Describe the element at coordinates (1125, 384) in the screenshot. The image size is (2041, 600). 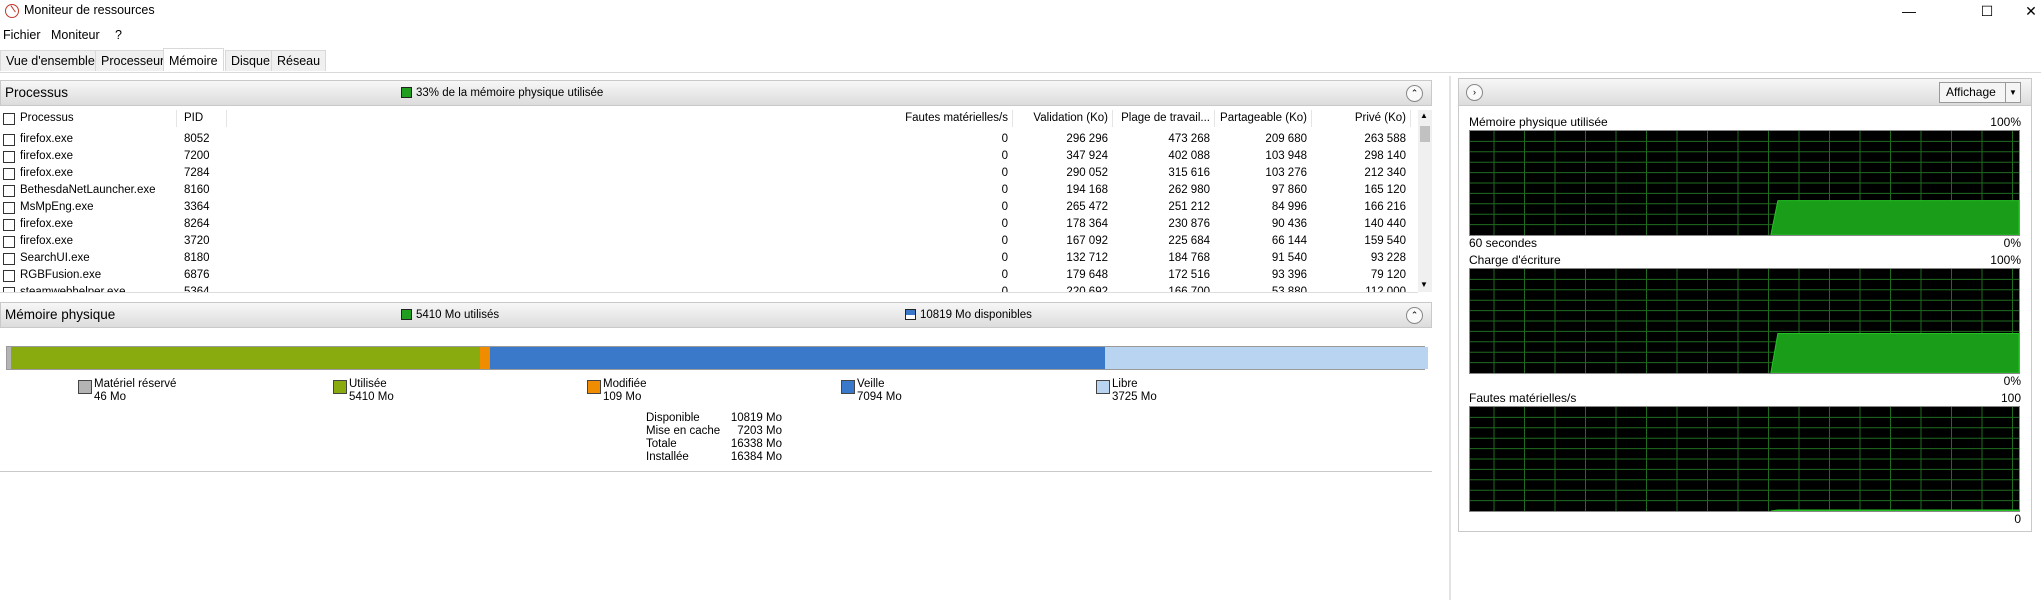
I see `legend-label: Libre` at that location.